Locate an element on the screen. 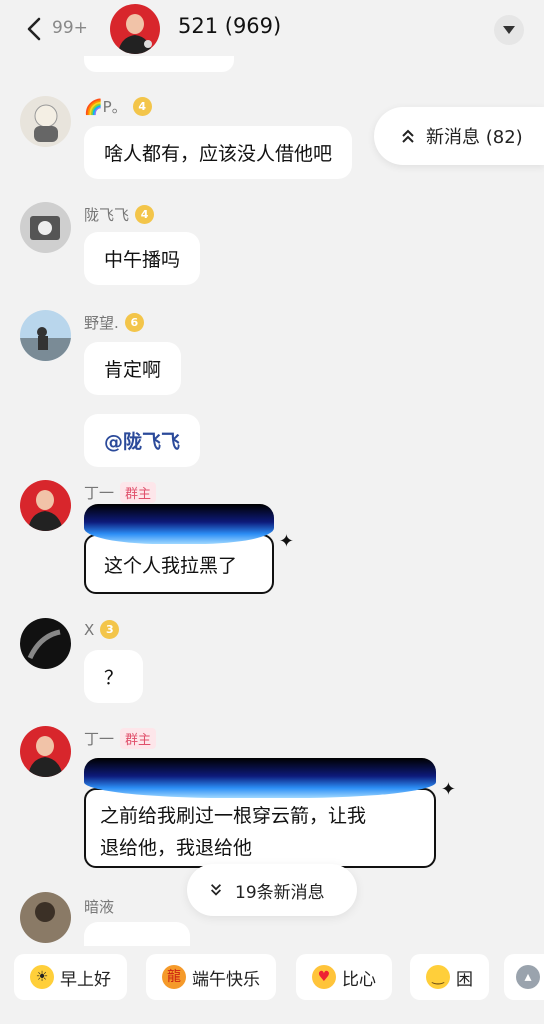 The height and width of the screenshot is (1024, 544). quick-reply-sleepy: ‿ 困 is located at coordinates (449, 977).